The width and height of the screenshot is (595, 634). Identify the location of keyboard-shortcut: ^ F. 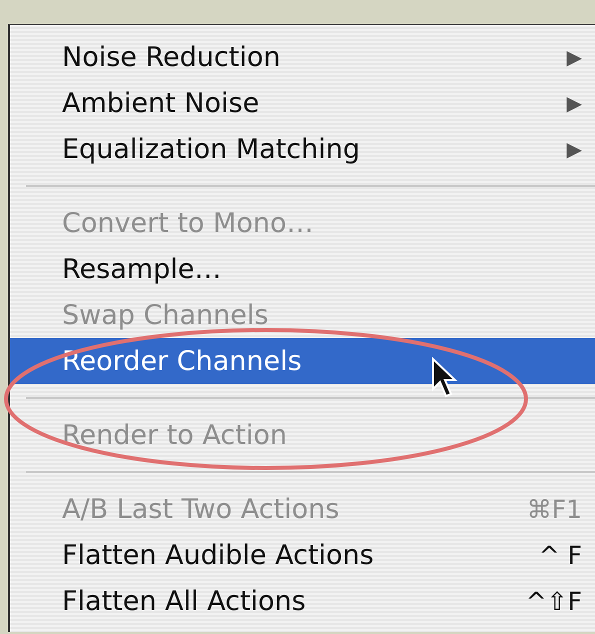
(560, 555).